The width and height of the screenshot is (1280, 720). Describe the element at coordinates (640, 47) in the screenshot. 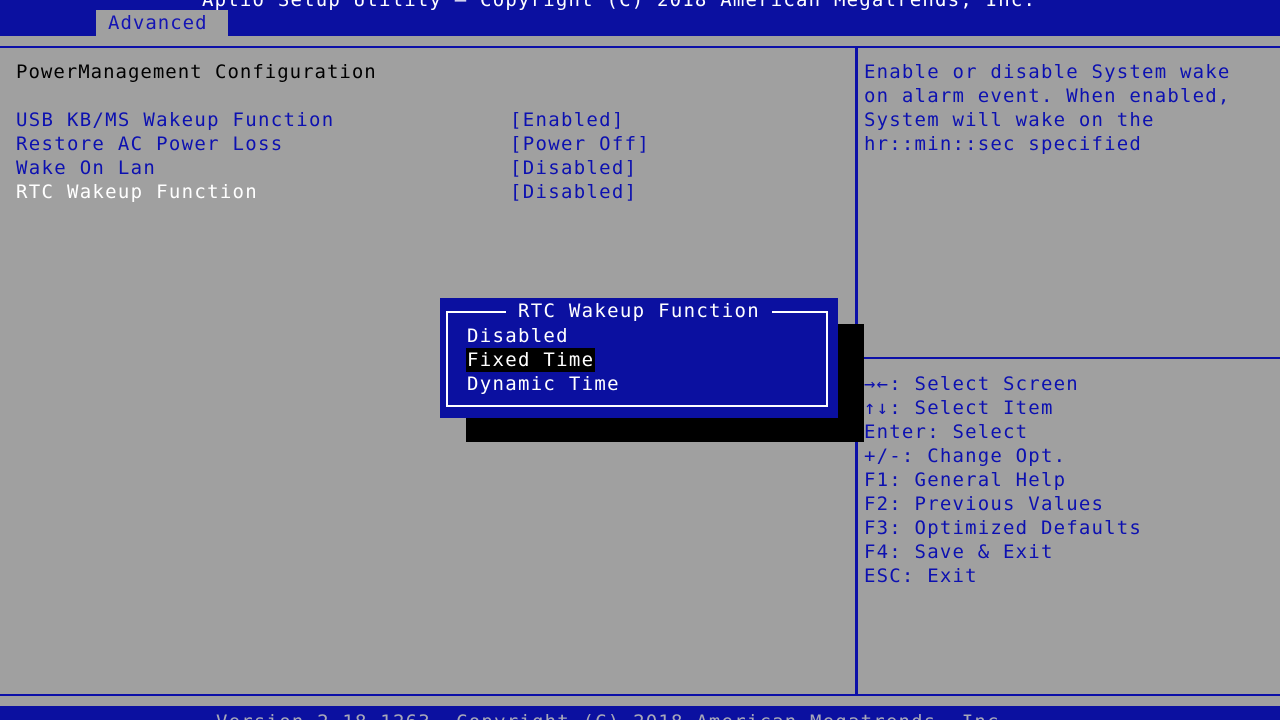

I see `top-divider` at that location.